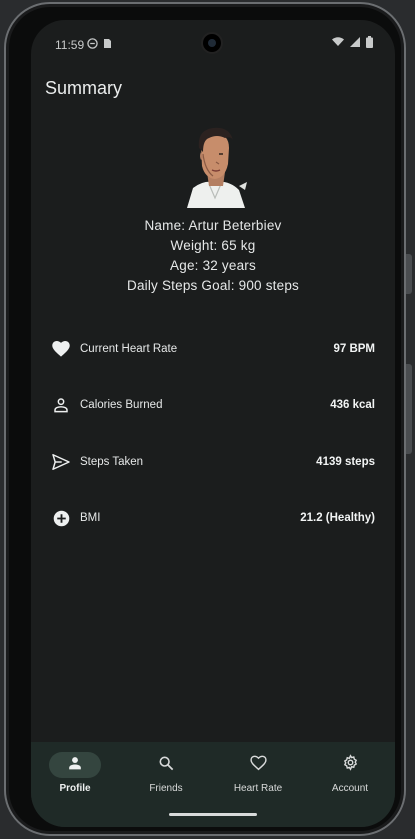 This screenshot has height=839, width=415. What do you see at coordinates (121, 405) in the screenshot?
I see `stat-label: Calories Burned` at bounding box center [121, 405].